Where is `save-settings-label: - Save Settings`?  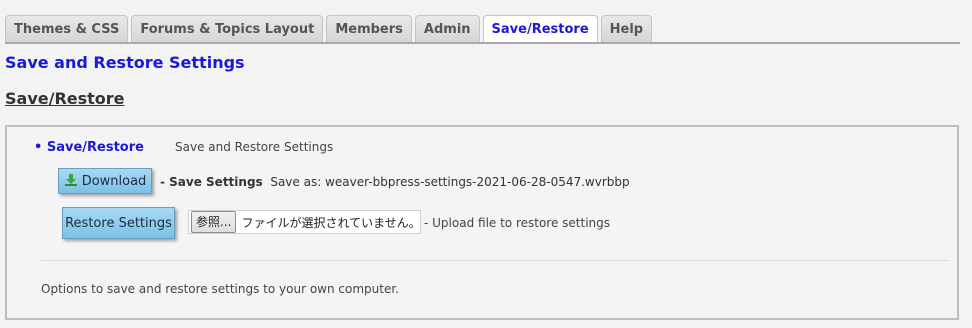
save-settings-label: - Save Settings is located at coordinates (211, 182).